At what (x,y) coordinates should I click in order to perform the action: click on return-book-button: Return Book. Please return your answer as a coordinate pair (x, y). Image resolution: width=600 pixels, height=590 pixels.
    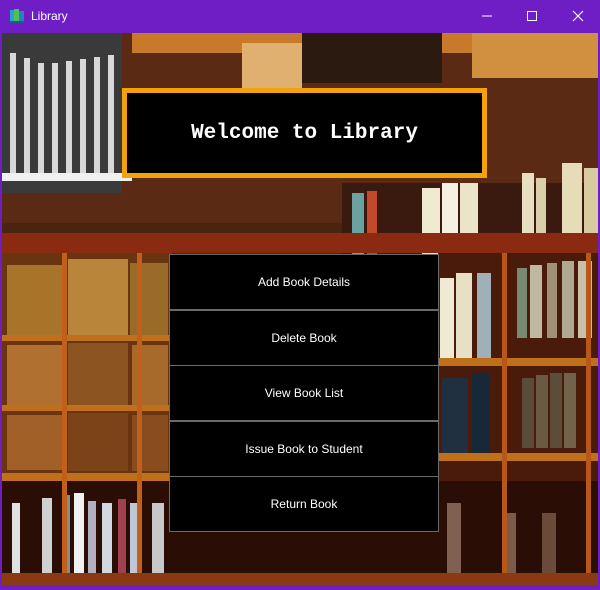
    Looking at the image, I should click on (304, 504).